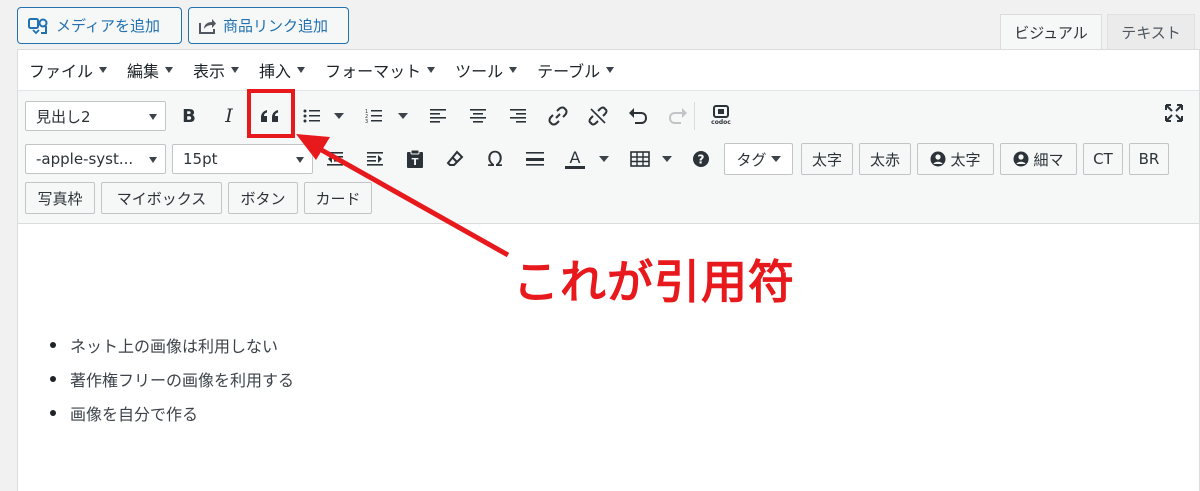 The image size is (1200, 491). I want to click on annotation-text: これが引用符, so click(654, 282).